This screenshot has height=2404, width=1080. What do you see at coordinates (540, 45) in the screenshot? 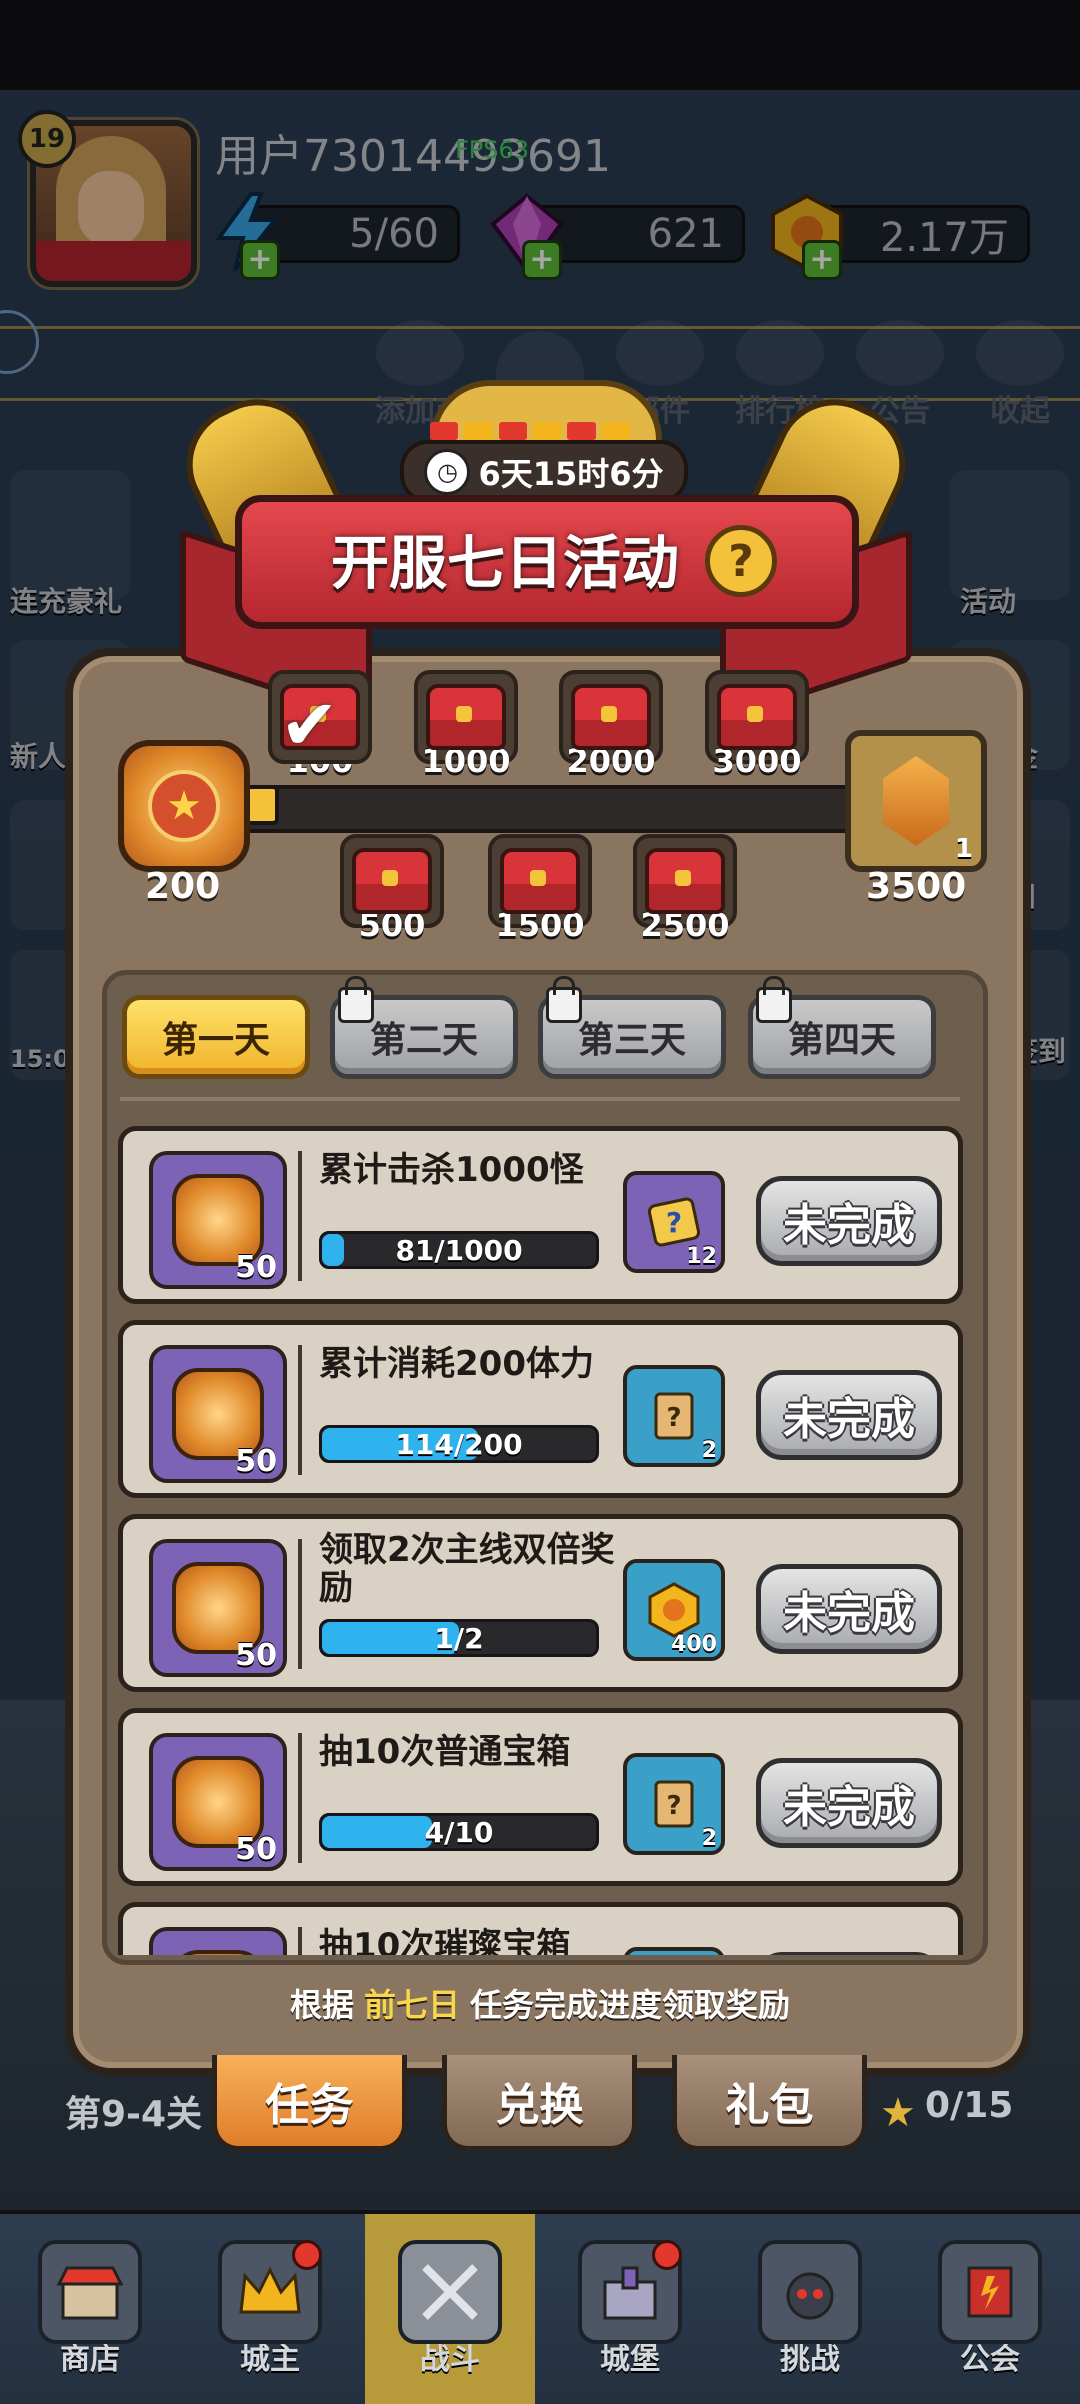
I see `status-bar` at bounding box center [540, 45].